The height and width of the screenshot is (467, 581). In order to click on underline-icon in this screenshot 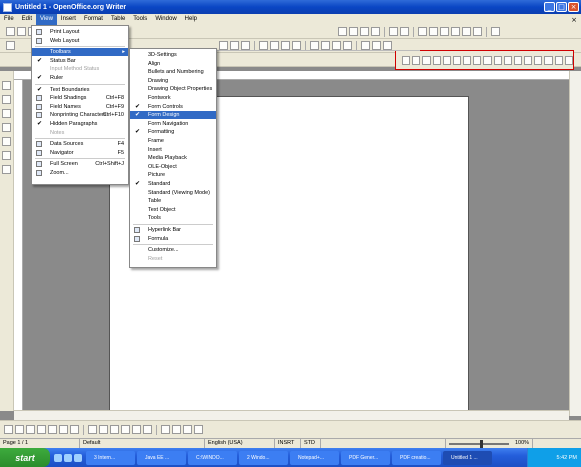, I will do `click(245, 45)`.